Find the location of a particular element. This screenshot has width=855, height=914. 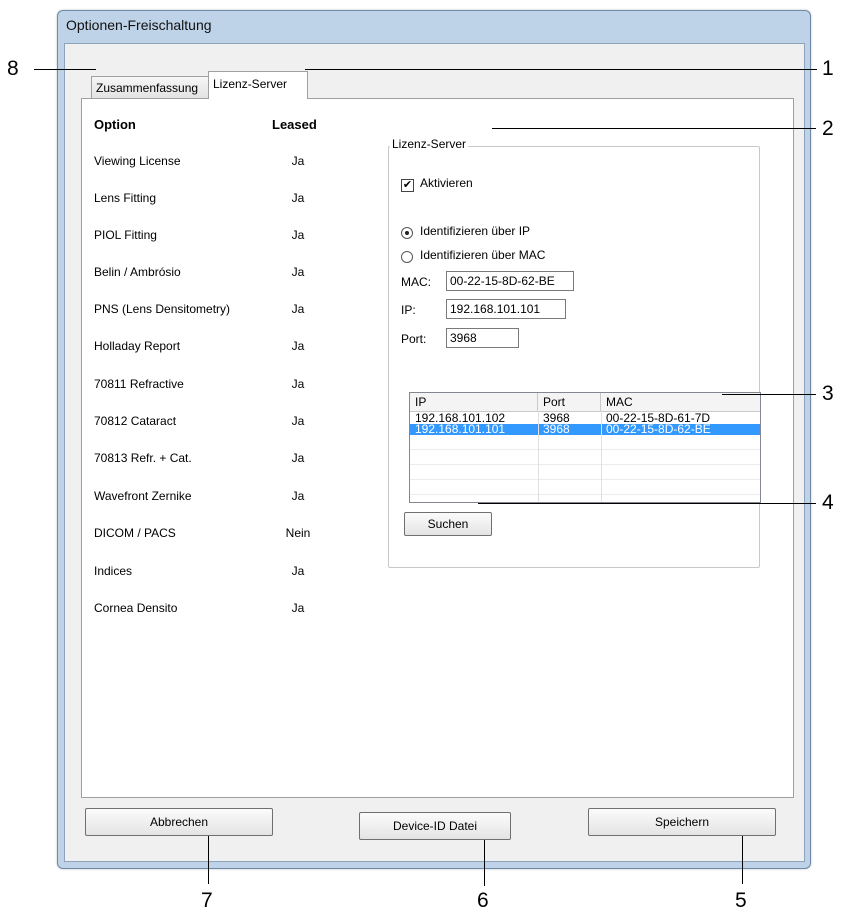

server-list-row-selected: 192.168.101.101 3968 00-22-15-8D-62-BE is located at coordinates (585, 429).